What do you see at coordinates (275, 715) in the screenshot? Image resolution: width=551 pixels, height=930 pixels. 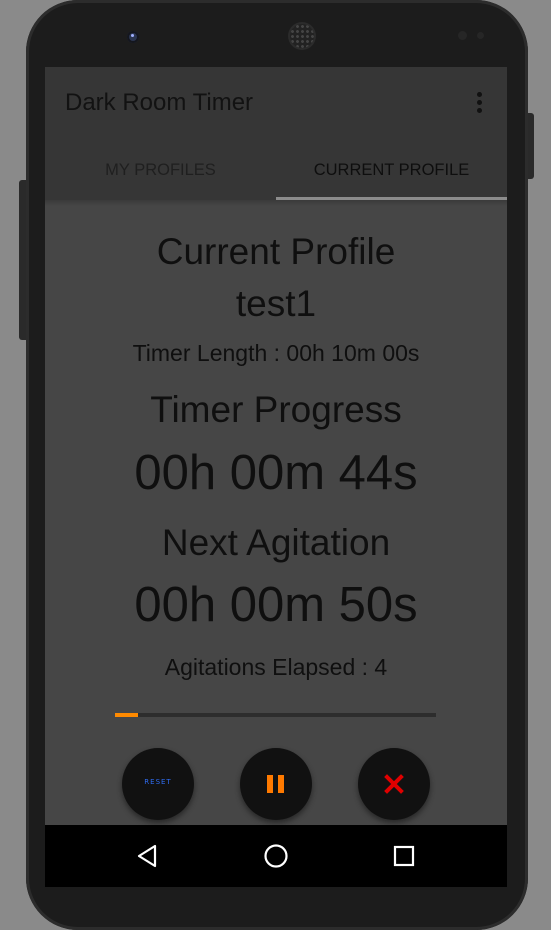 I see `timer-progress-bar` at bounding box center [275, 715].